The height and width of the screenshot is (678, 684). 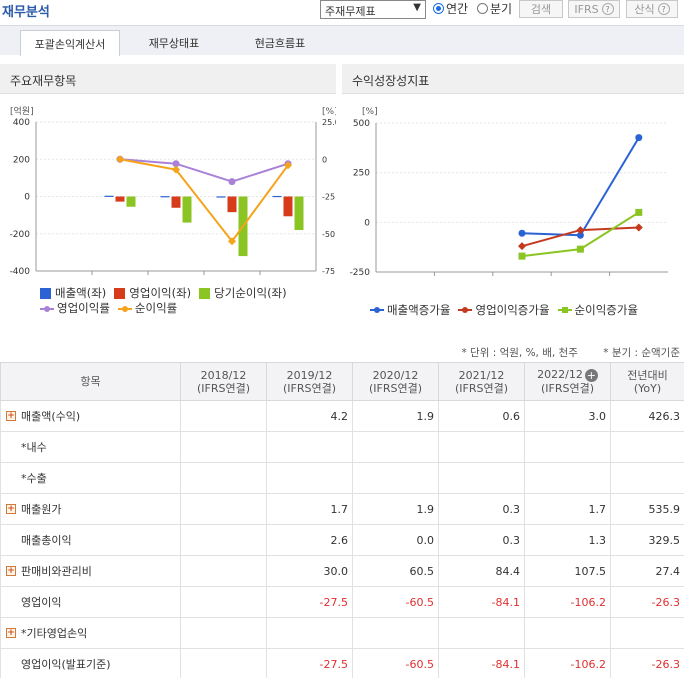 I want to click on legend-label: 영업이익증가율, so click(x=512, y=310).